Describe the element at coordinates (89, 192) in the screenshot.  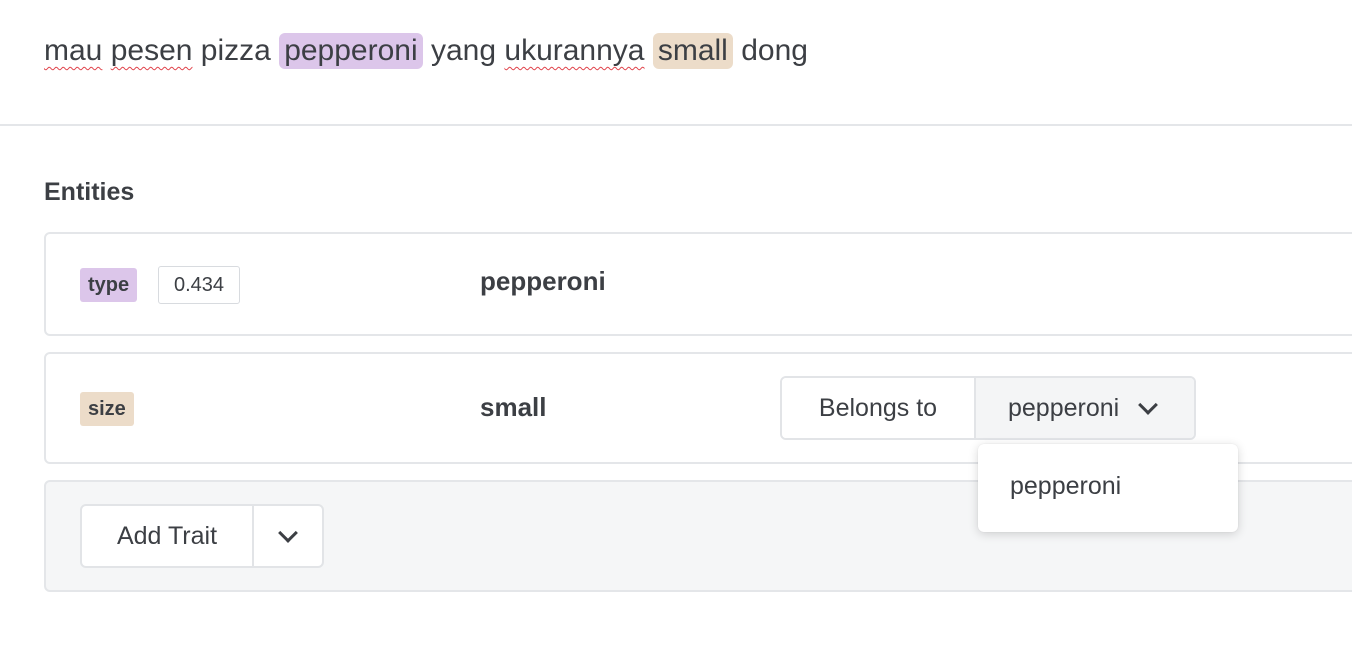
I see `entities-heading: Entities` at that location.